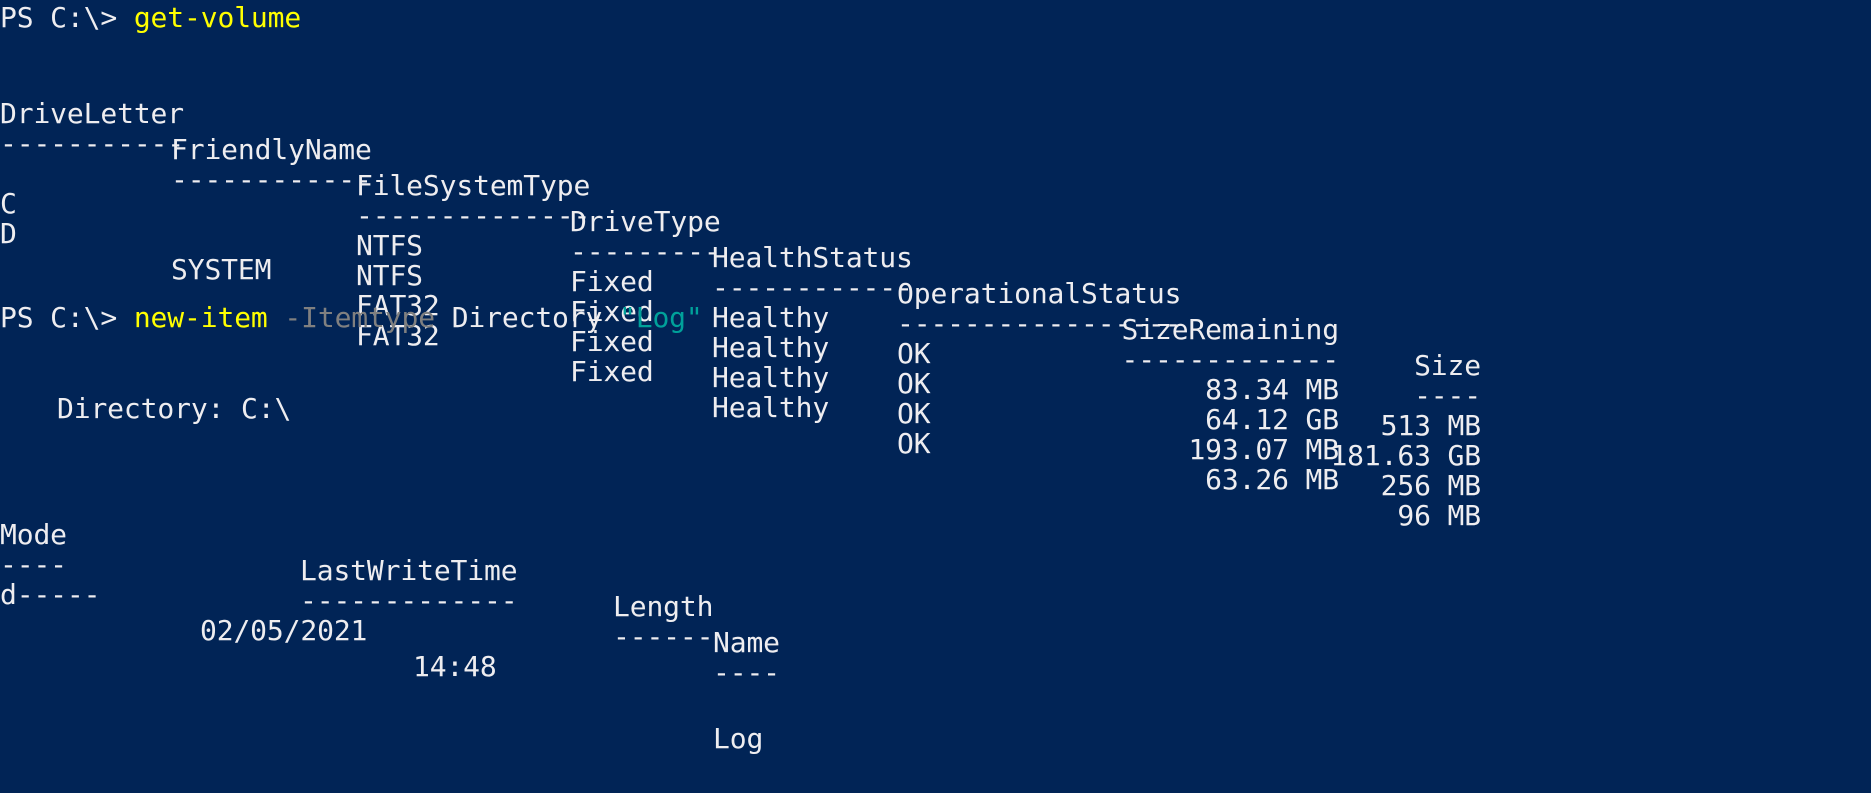 The height and width of the screenshot is (793, 1871). What do you see at coordinates (612, 371) in the screenshot?
I see `cell-drive-type: Fixed` at bounding box center [612, 371].